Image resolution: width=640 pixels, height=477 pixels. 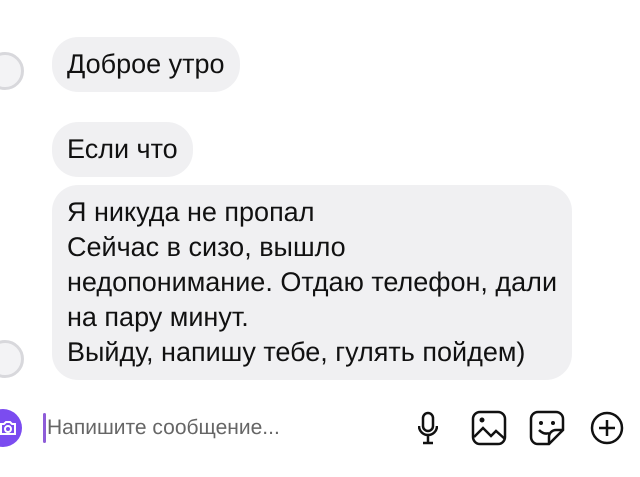 I want to click on message-text: Если что, so click(x=122, y=149).